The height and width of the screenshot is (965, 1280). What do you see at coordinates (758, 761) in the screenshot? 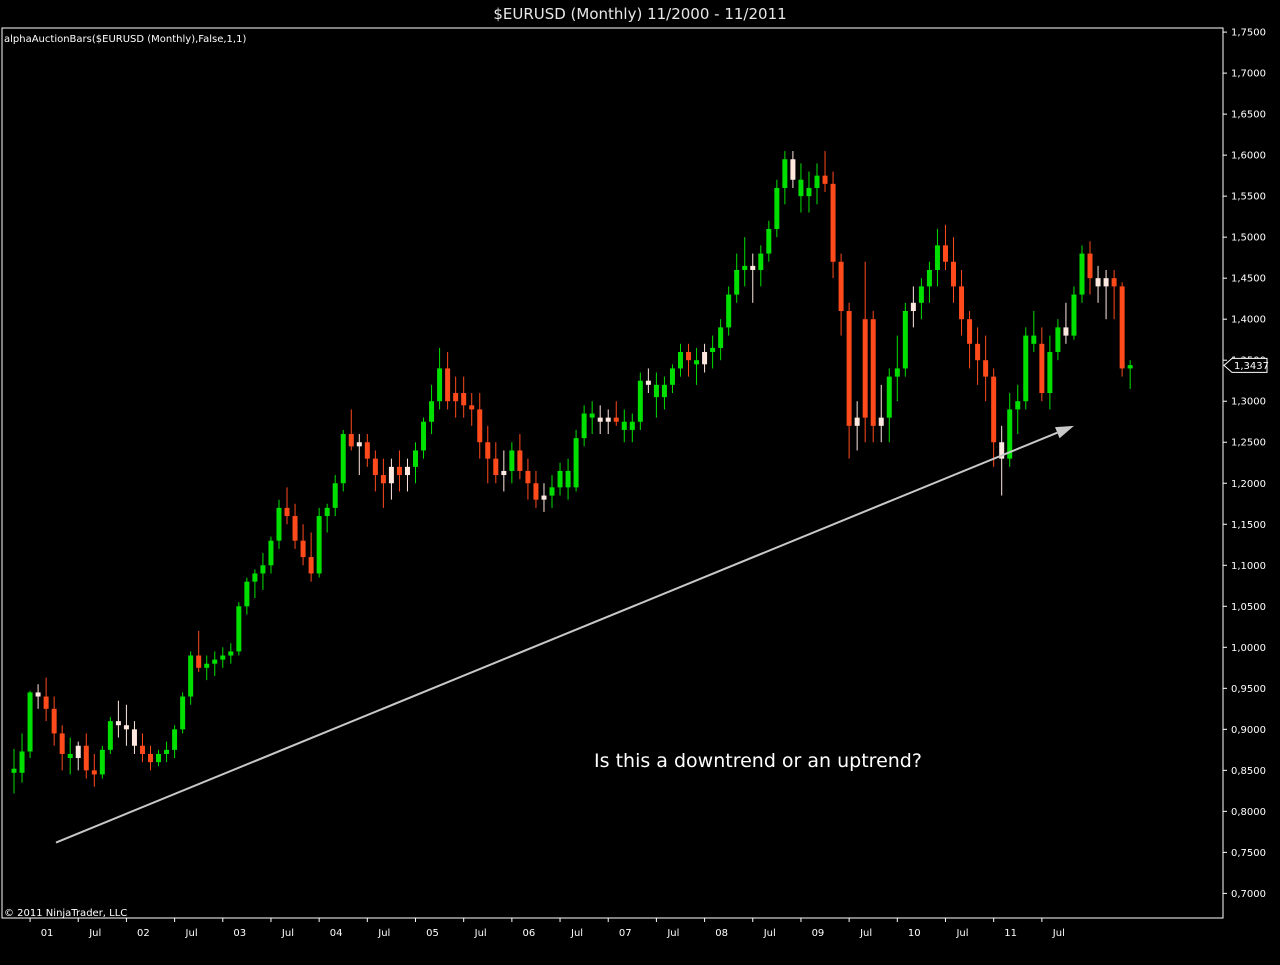
I see `annotation-text: Is this a downtrend or an uptrend?` at bounding box center [758, 761].